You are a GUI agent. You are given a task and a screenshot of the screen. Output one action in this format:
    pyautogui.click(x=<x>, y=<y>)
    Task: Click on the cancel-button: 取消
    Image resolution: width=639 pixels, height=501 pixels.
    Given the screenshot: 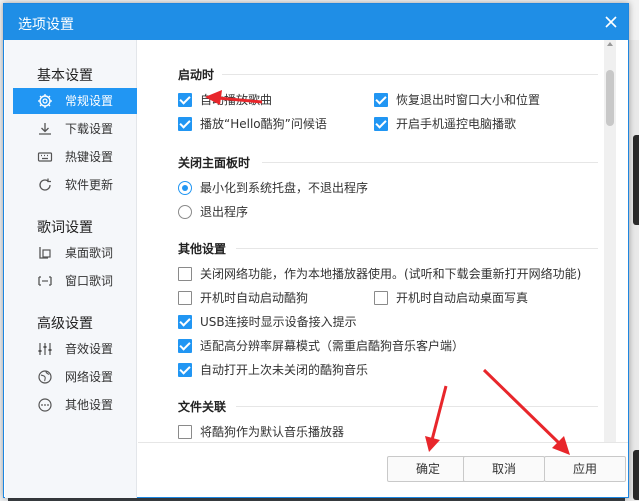 What is the action you would take?
    pyautogui.click(x=504, y=469)
    